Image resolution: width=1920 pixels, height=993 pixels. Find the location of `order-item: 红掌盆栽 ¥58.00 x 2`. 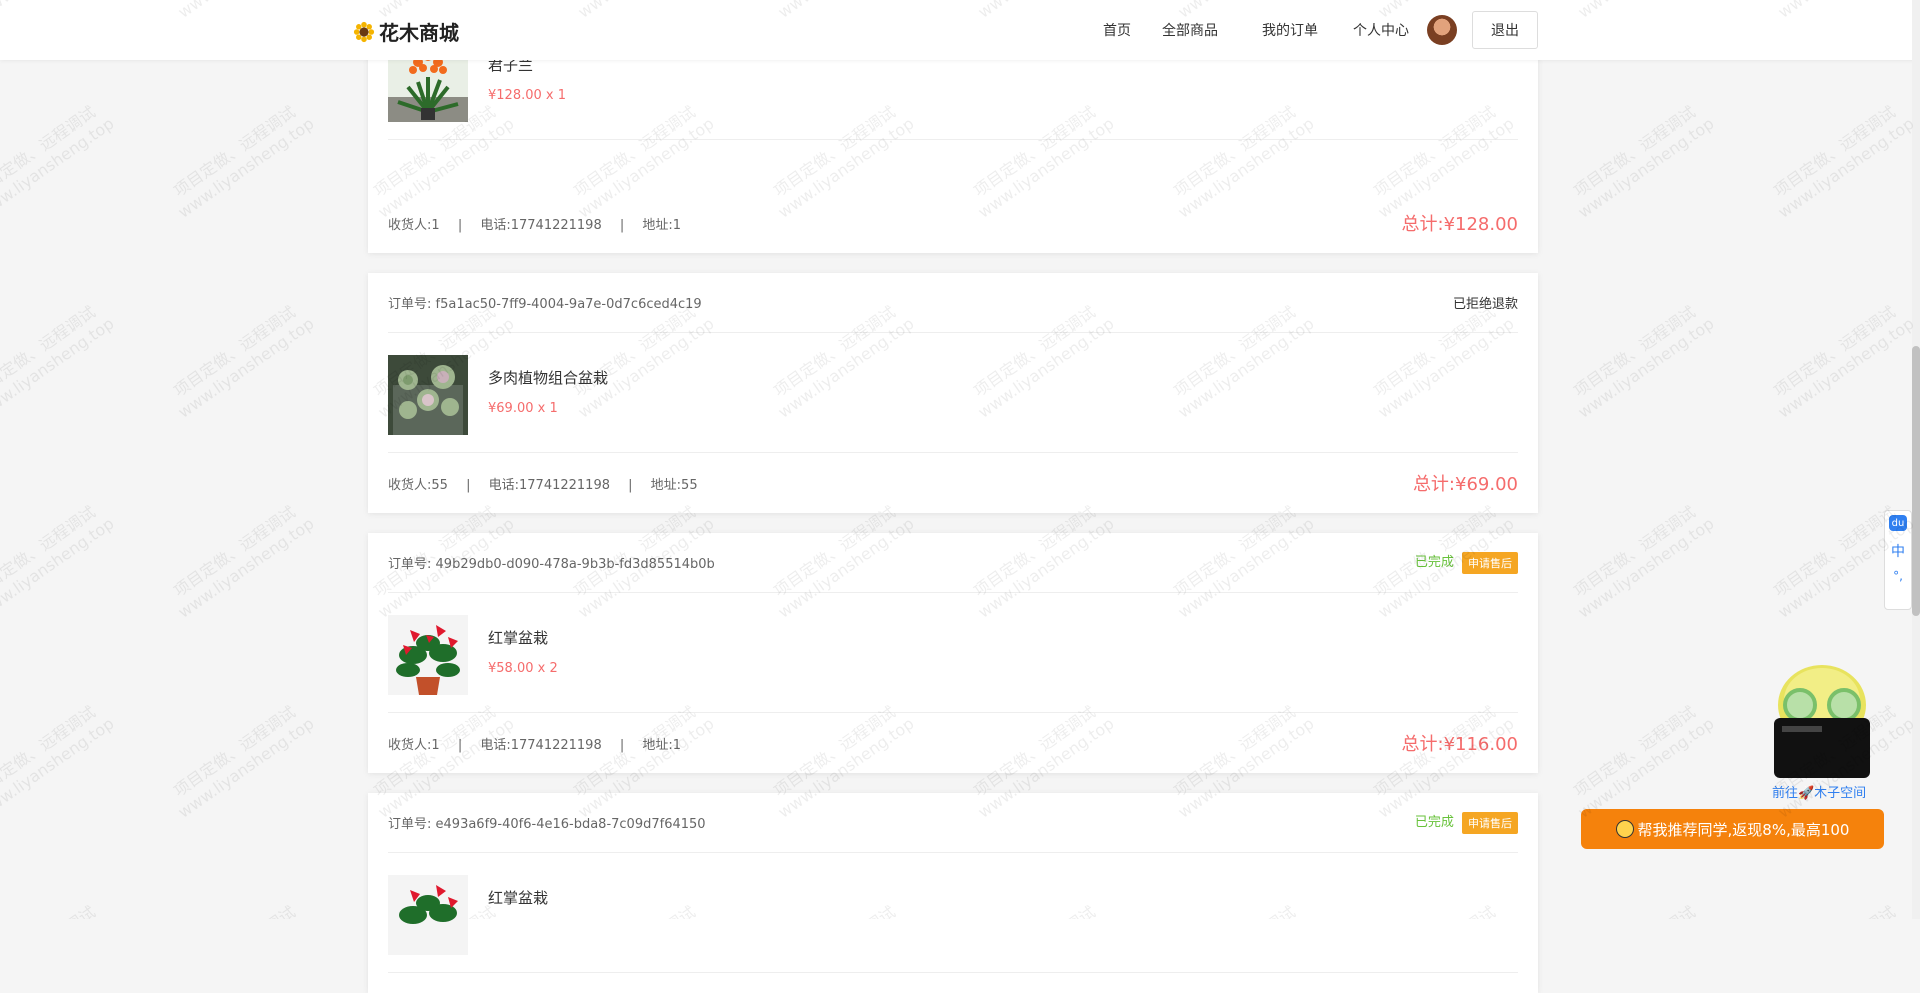

order-item: 红掌盆栽 ¥58.00 x 2 is located at coordinates (953, 653).